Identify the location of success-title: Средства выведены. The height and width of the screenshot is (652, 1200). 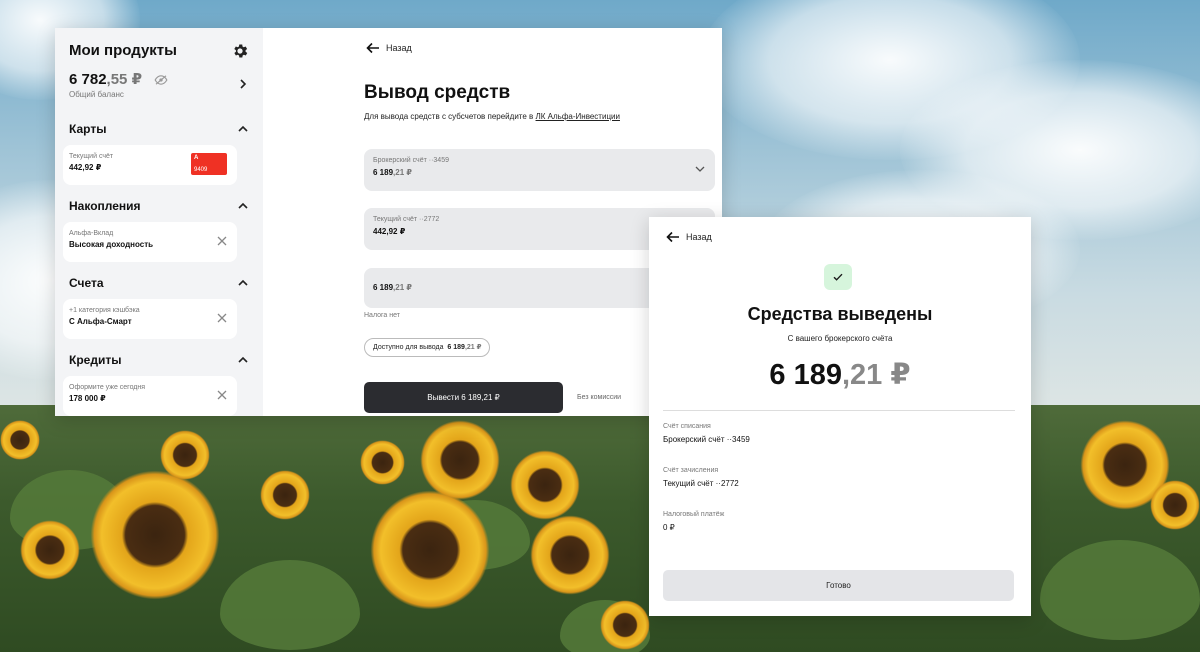
(840, 314).